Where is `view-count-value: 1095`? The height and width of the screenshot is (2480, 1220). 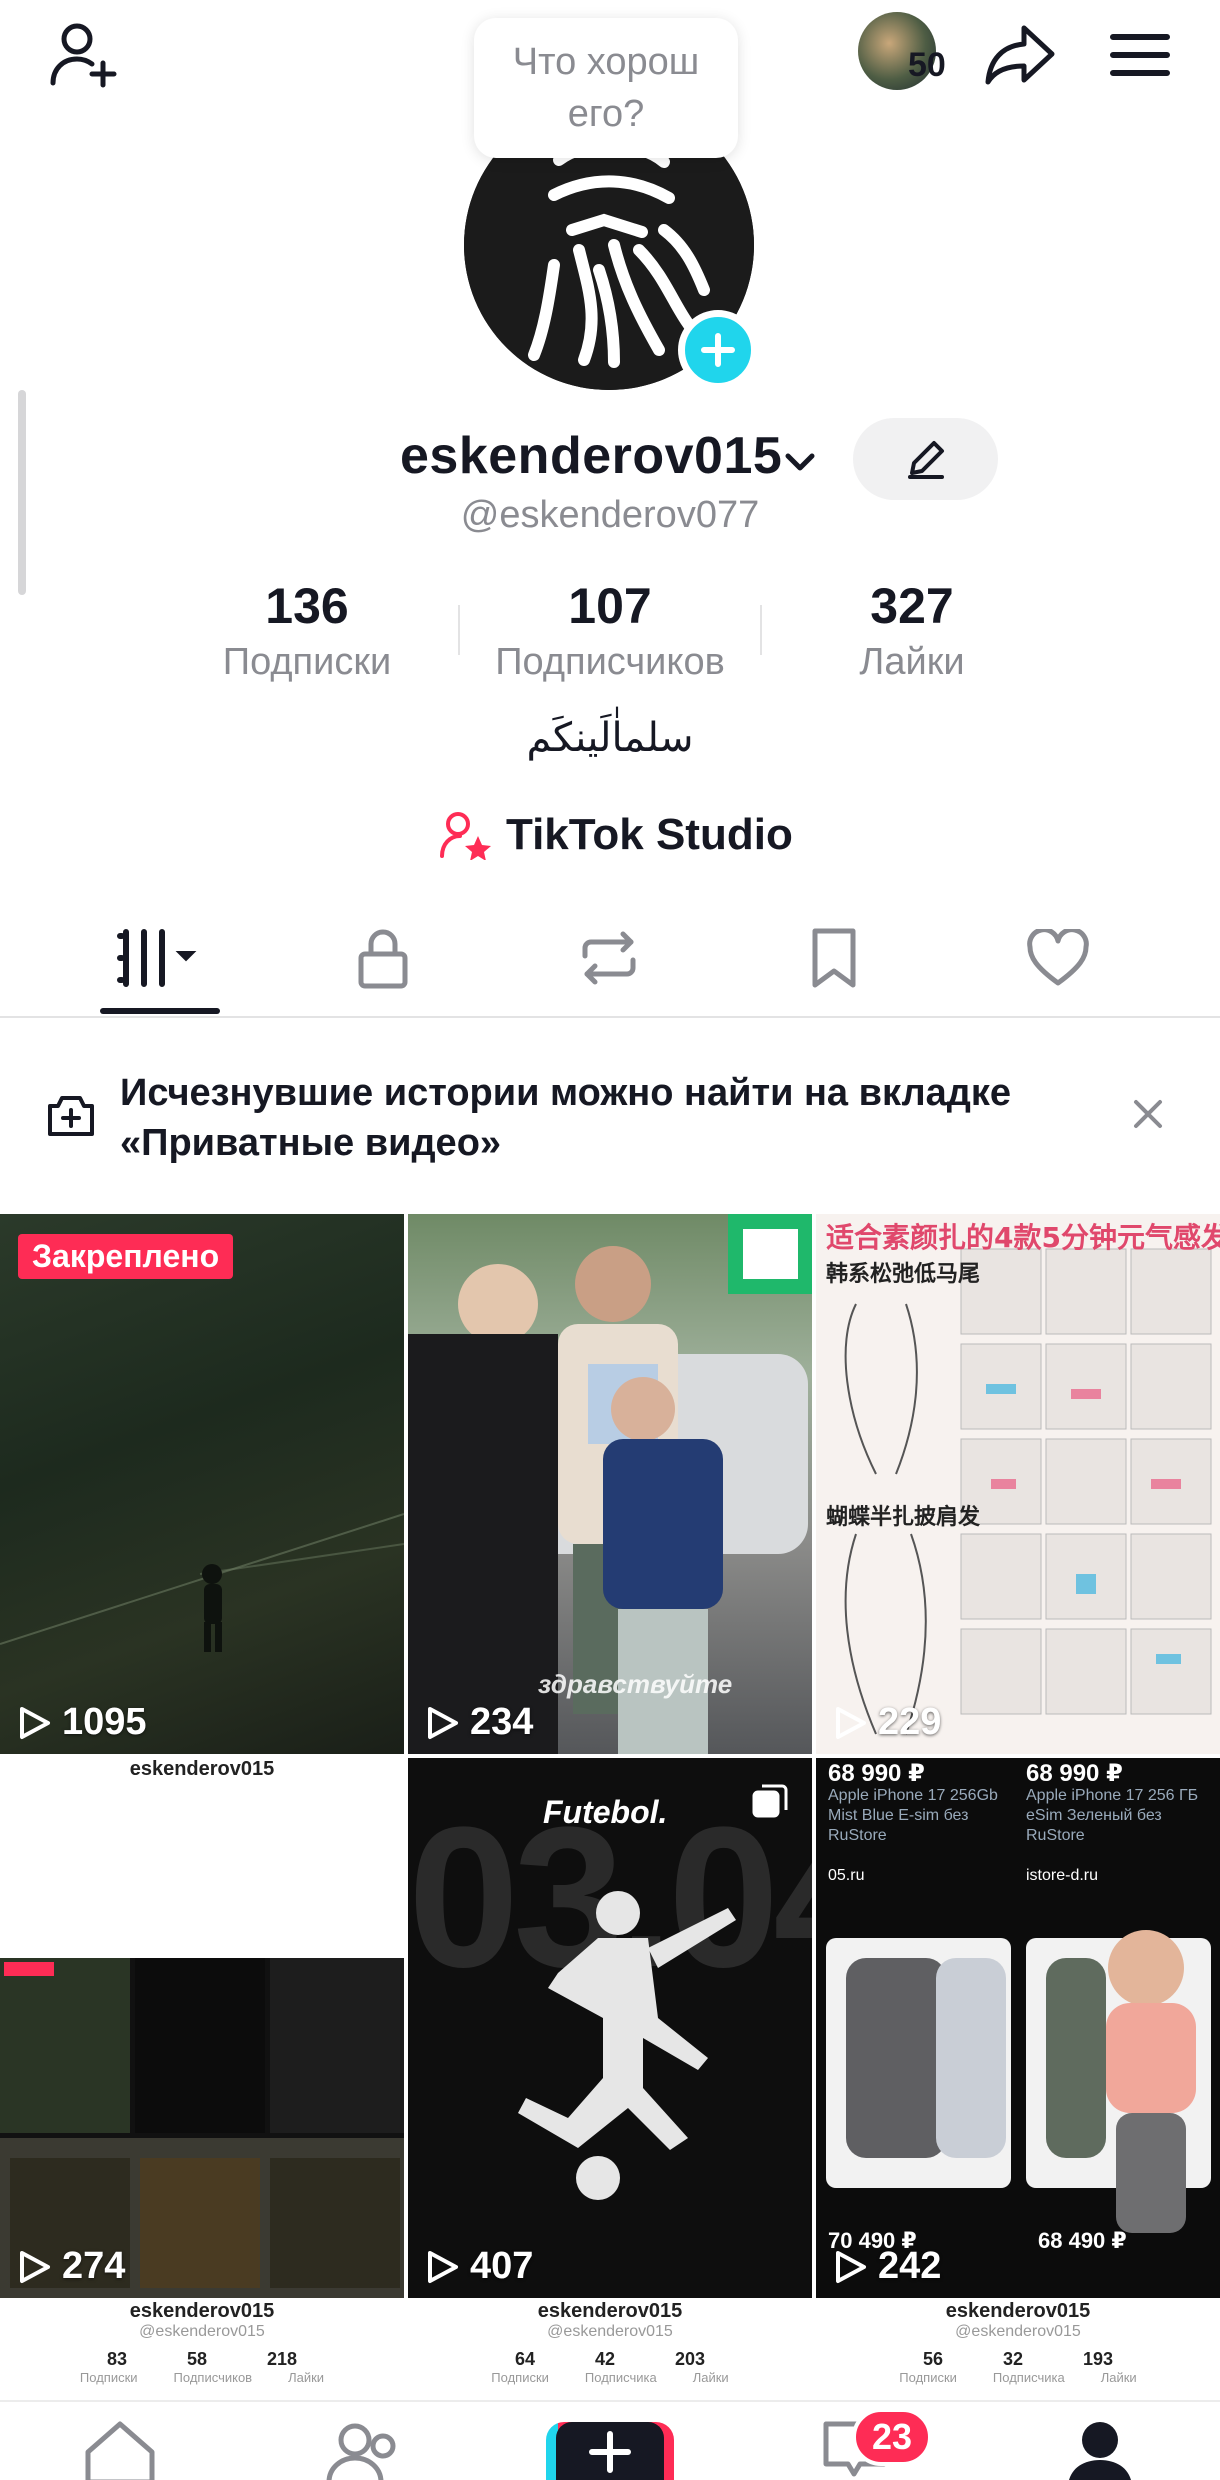
view-count-value: 1095 is located at coordinates (104, 1722).